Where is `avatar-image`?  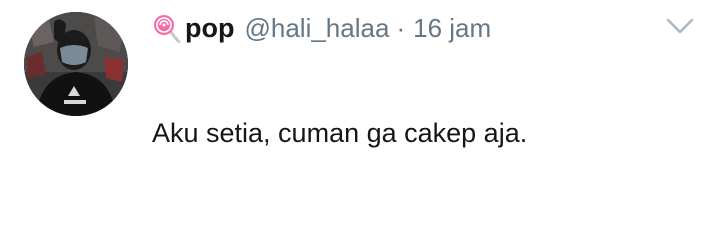 avatar-image is located at coordinates (76, 64).